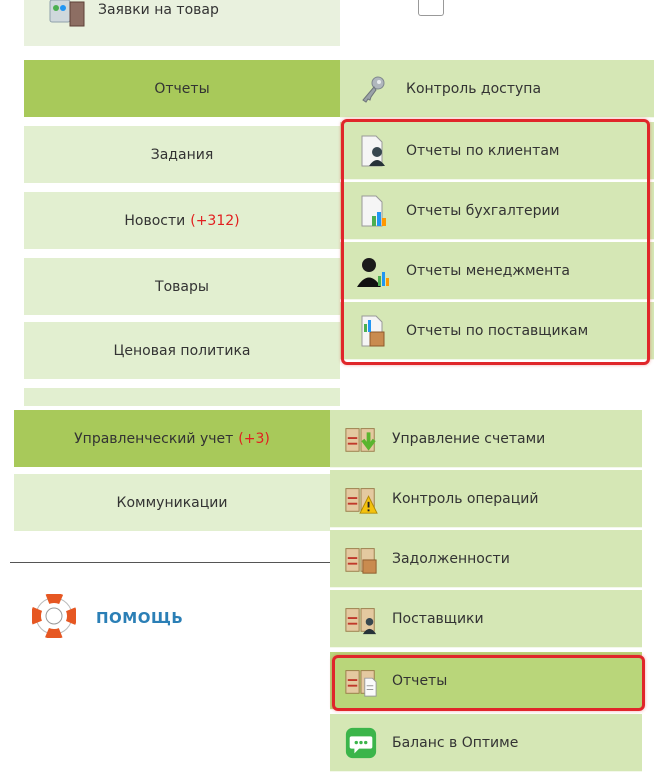 Image resolution: width=667 pixels, height=774 pixels. I want to click on menu-item-products: Товары, so click(182, 287).